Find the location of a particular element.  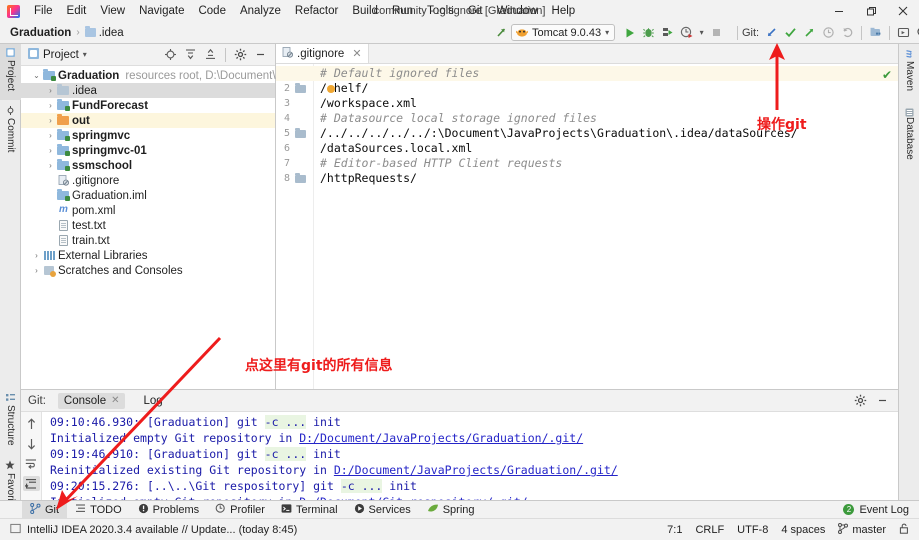

tree-expand-arrow-icon: ⌄ is located at coordinates (36, 75).